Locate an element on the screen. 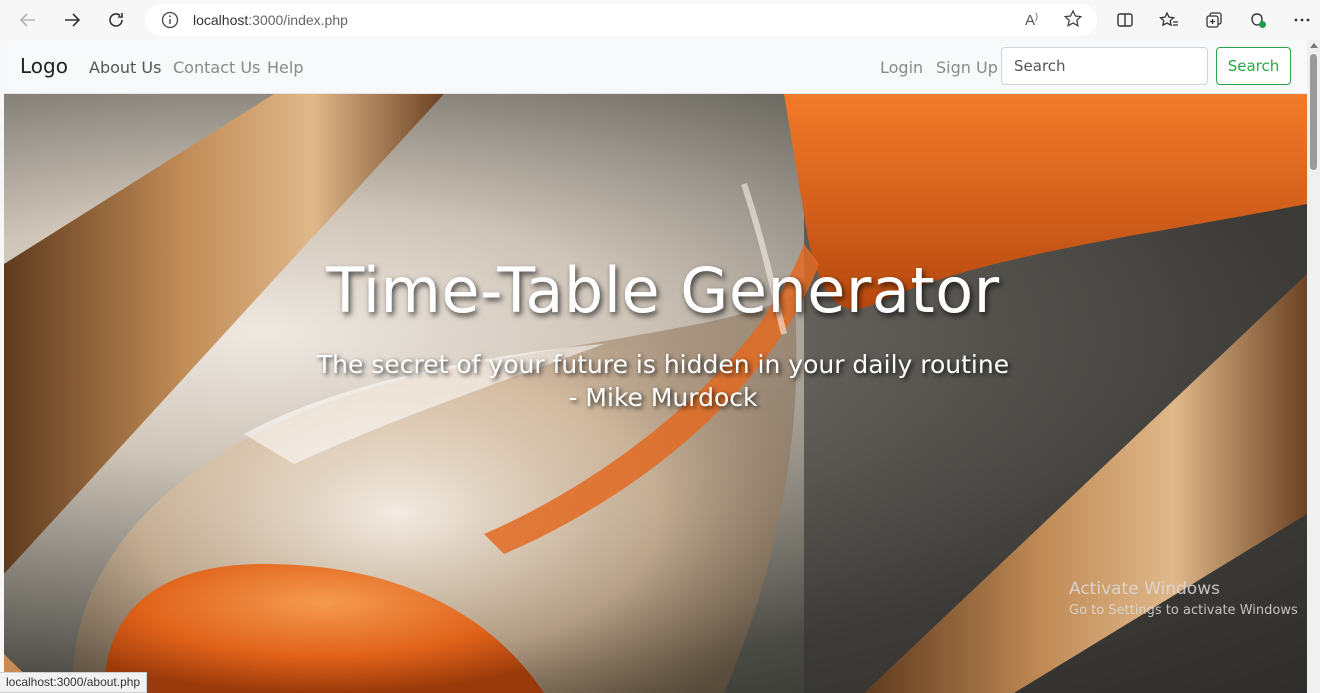  watermark-subtitle: Go to Settings to activate Windows is located at coordinates (1183, 610).